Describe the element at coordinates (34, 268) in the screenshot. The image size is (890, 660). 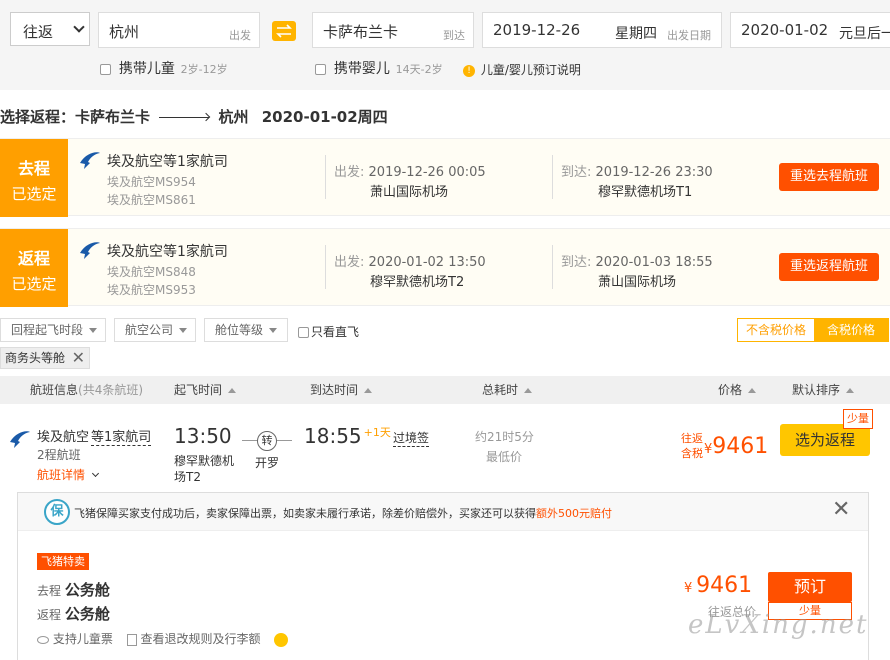
I see `selected-tag: 返程 已选定` at that location.